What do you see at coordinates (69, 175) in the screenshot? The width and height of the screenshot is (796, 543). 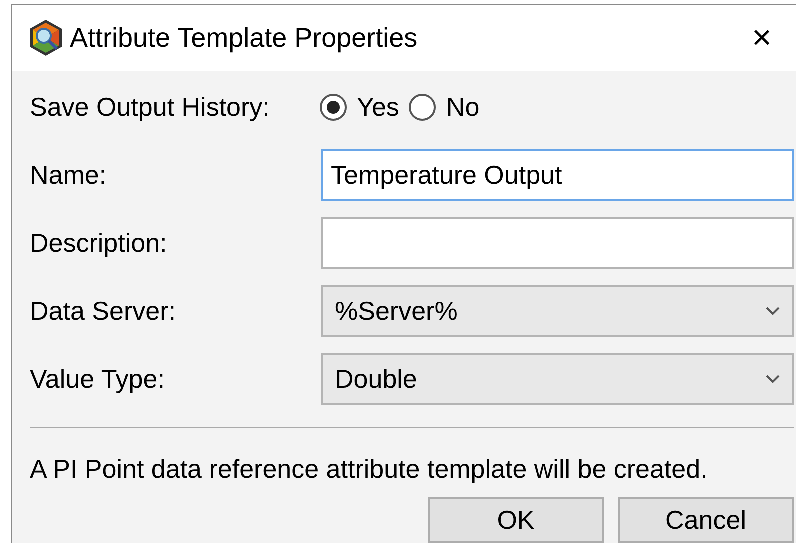 I see `field-label: Name:` at bounding box center [69, 175].